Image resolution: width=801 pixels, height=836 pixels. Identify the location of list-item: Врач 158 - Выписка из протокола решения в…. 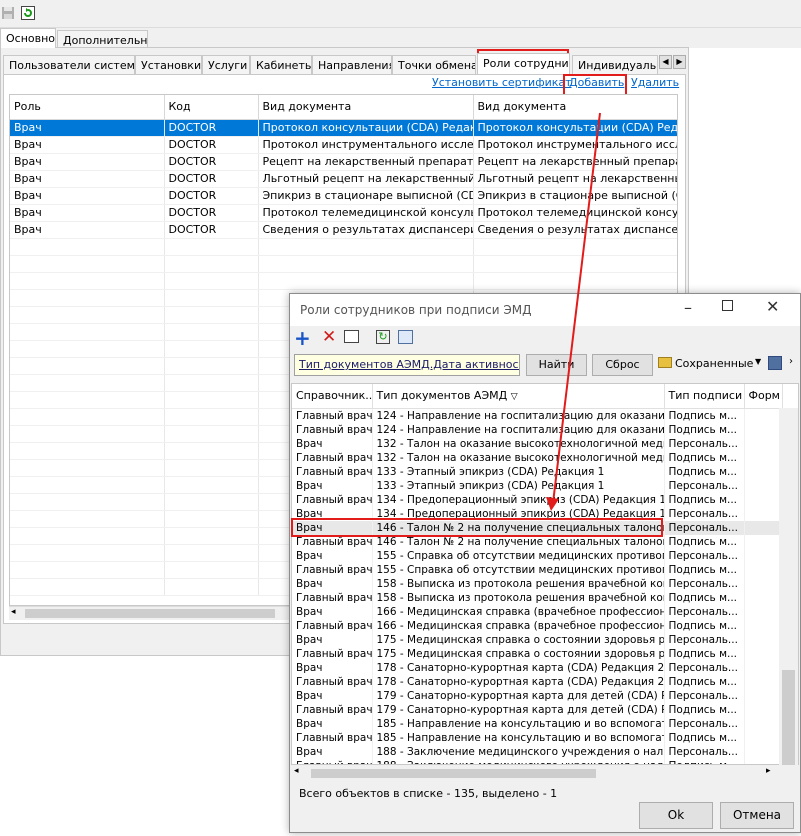
(537, 583).